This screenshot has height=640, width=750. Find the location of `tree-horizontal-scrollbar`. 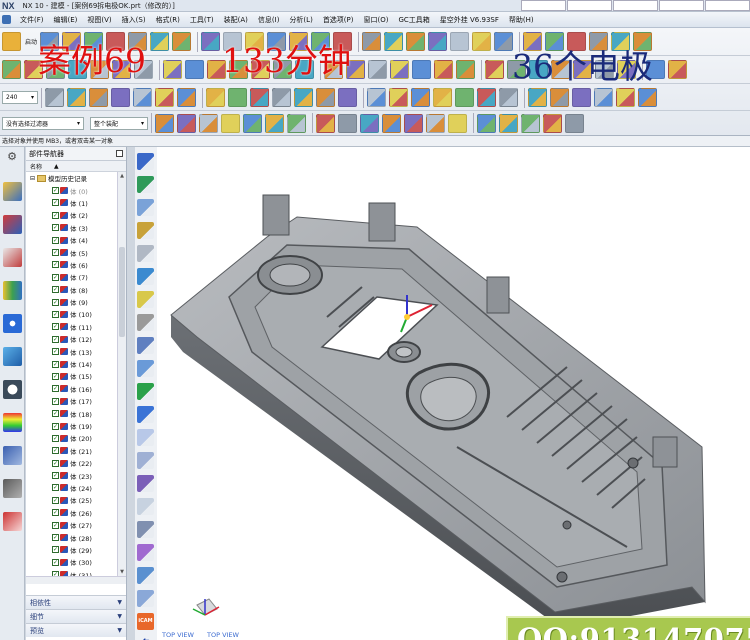

tree-horizontal-scrollbar is located at coordinates (76, 580).